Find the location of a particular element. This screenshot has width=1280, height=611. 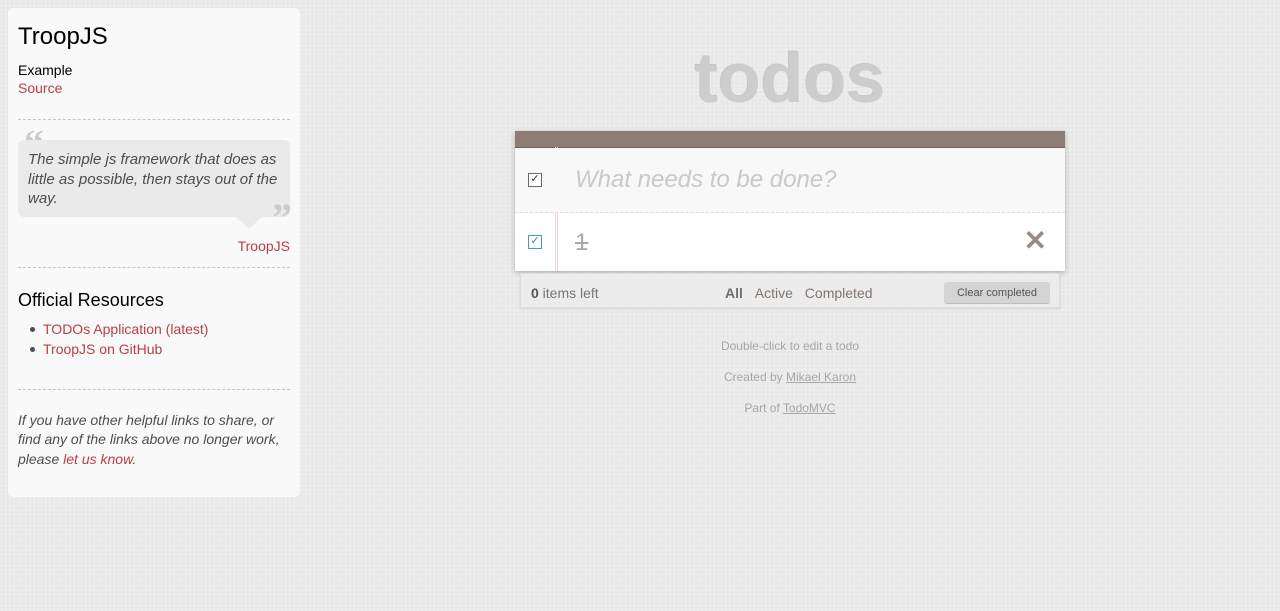

filters: All Active Completed is located at coordinates (799, 293).